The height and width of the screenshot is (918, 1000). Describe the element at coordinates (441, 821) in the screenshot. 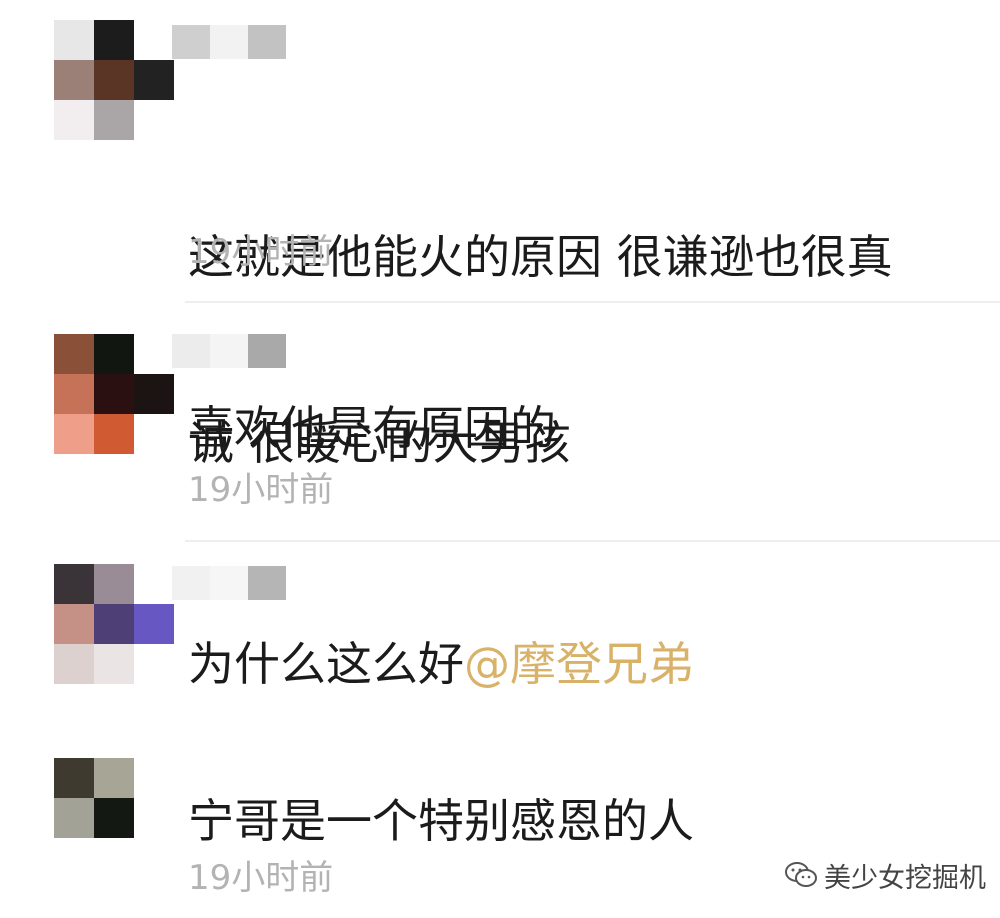

I see `comment-text: 宁哥是一个特别感恩的人` at that location.